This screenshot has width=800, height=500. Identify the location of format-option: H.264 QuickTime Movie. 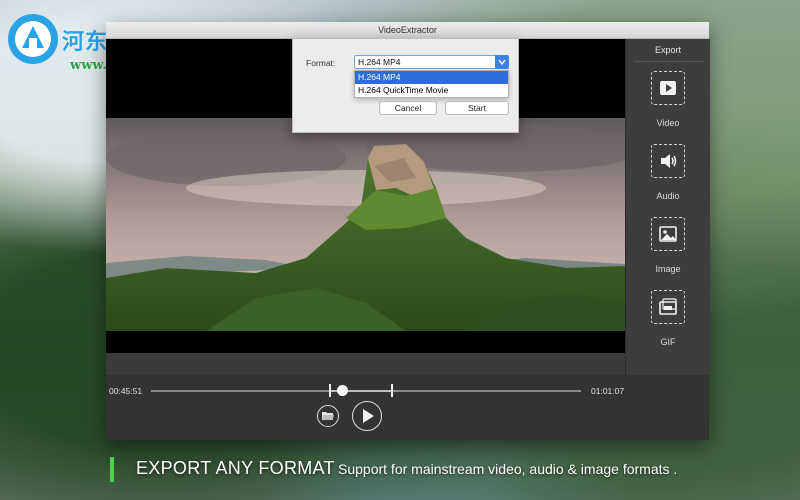
(431, 90).